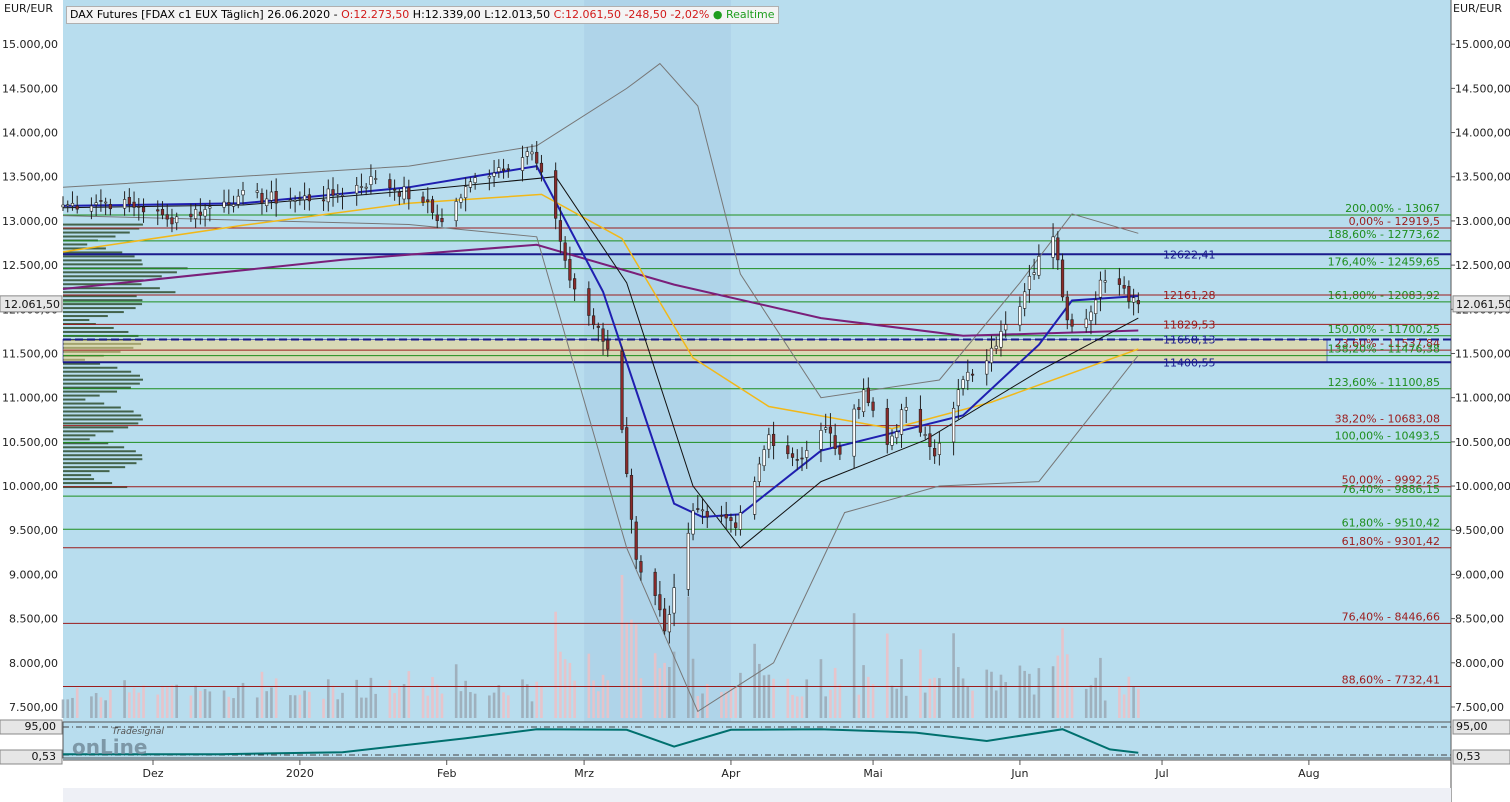 The width and height of the screenshot is (1510, 802). I want to click on y-tick-label-right: 8.500,00, so click(1479, 619).